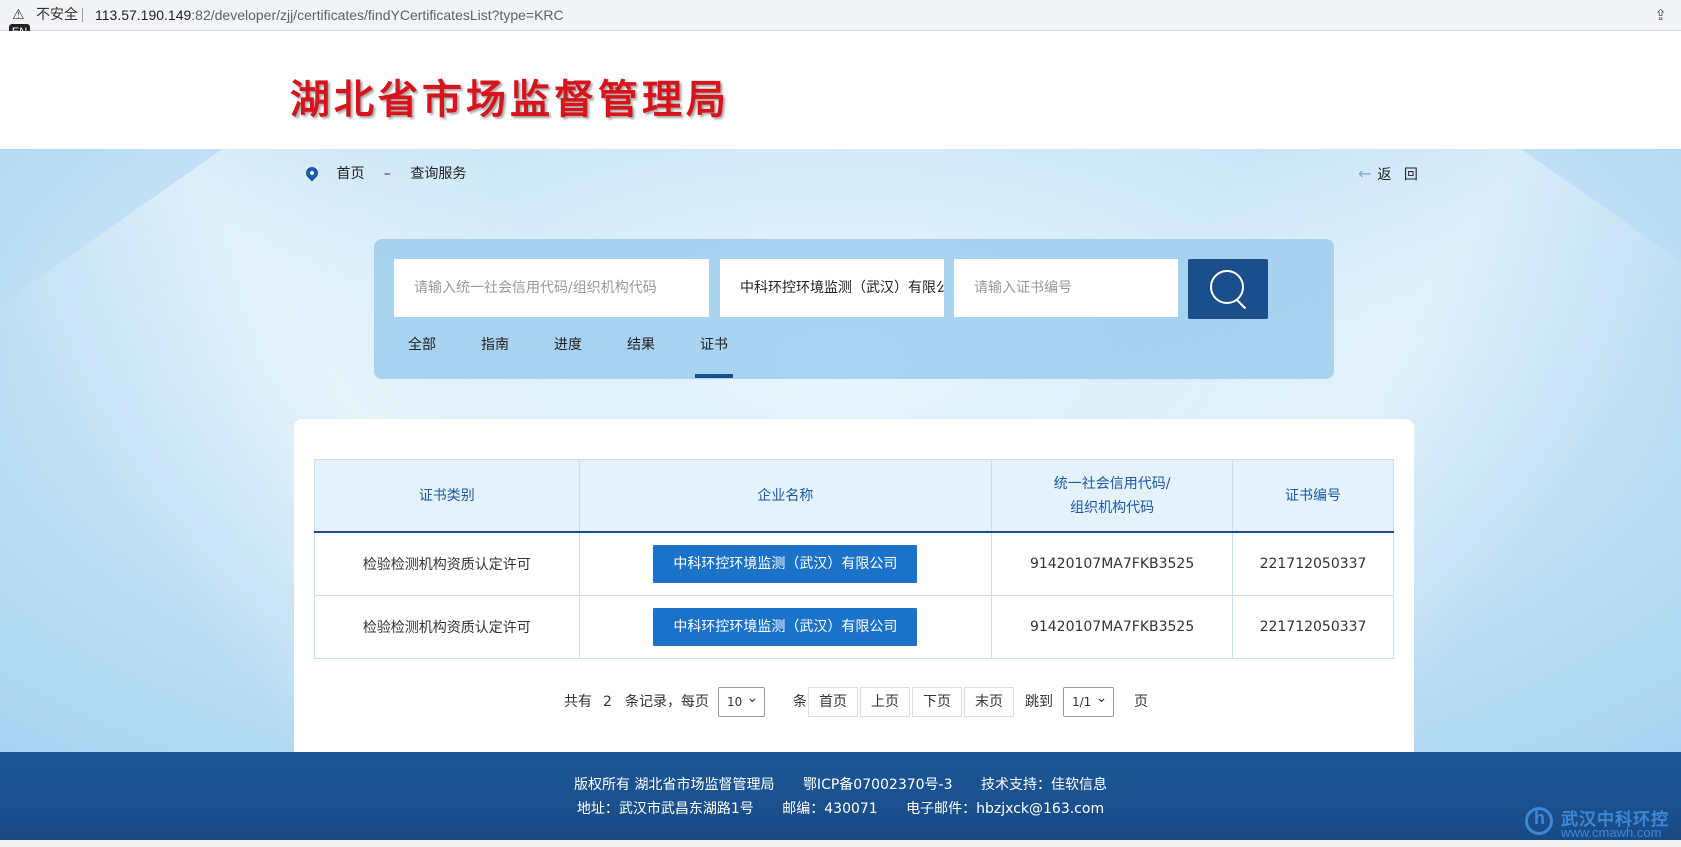  I want to click on pager-page-unit: 页, so click(1141, 702).